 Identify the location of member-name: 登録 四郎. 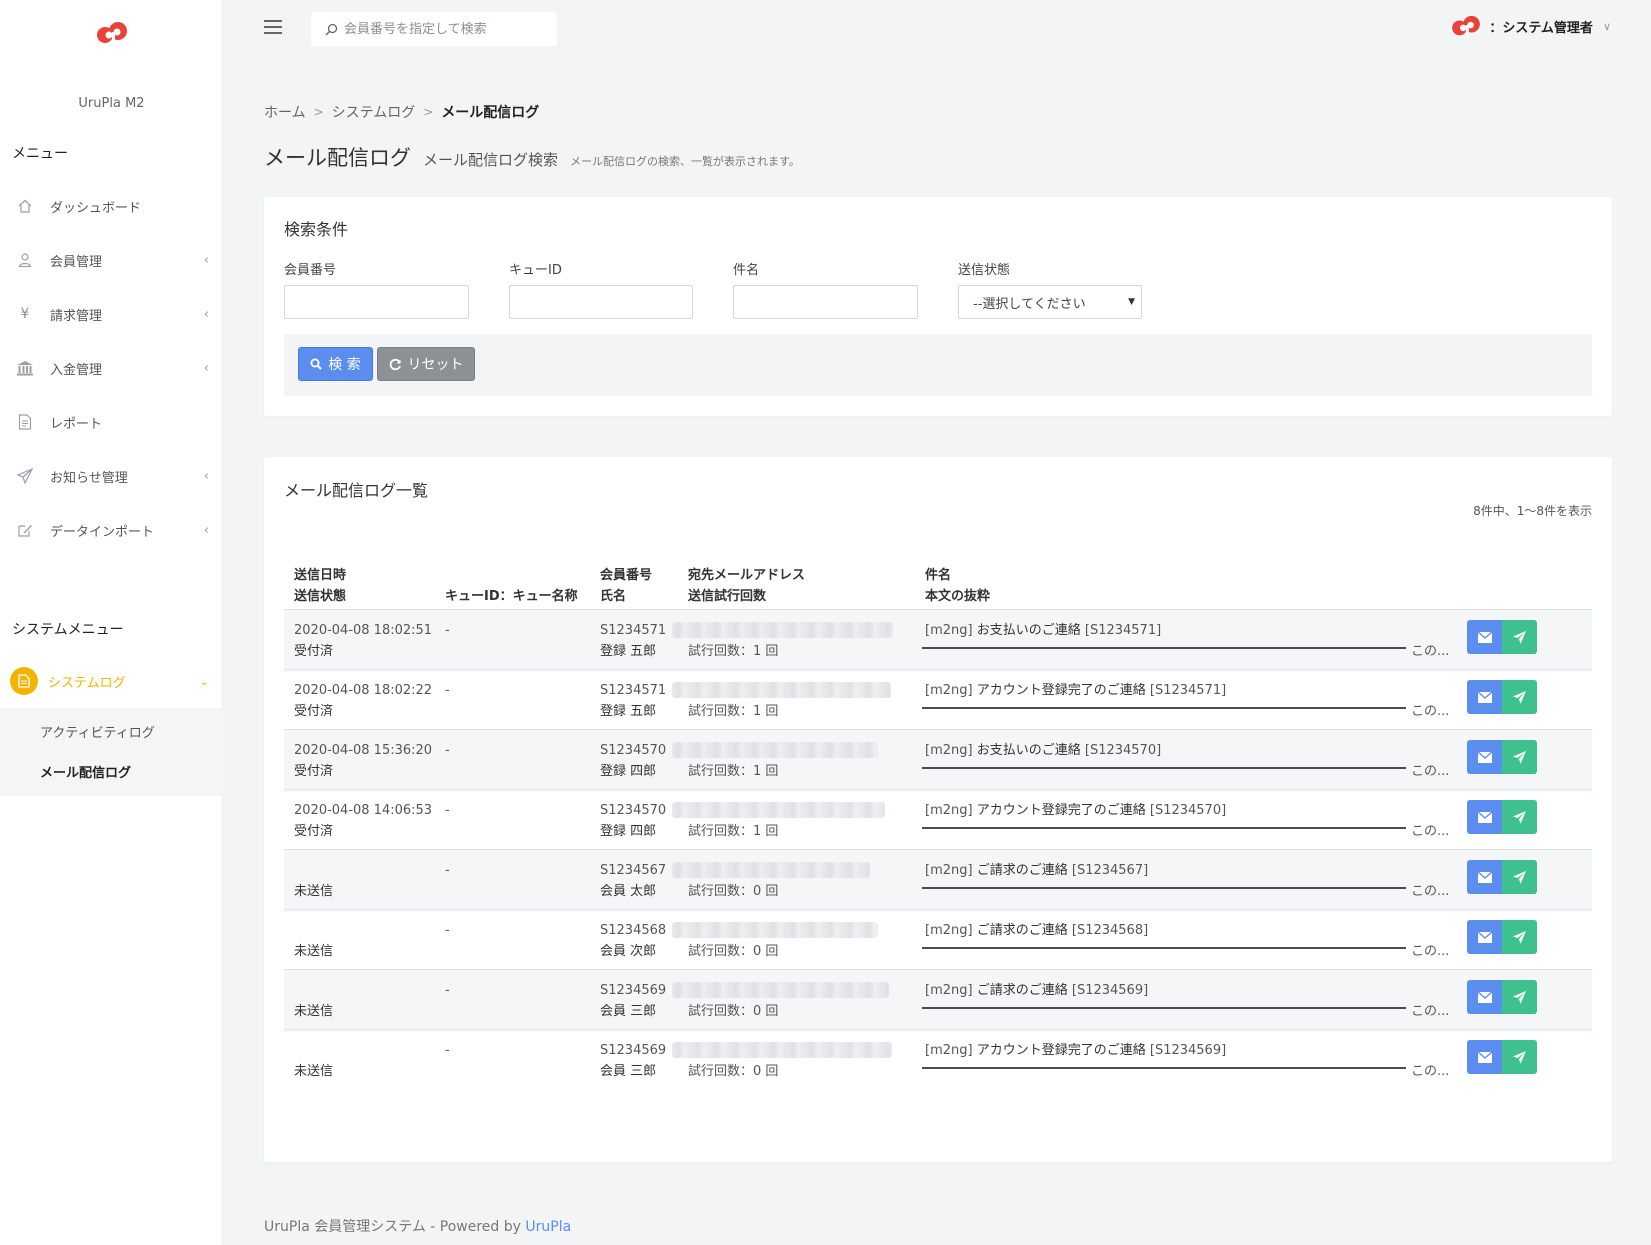
(628, 831).